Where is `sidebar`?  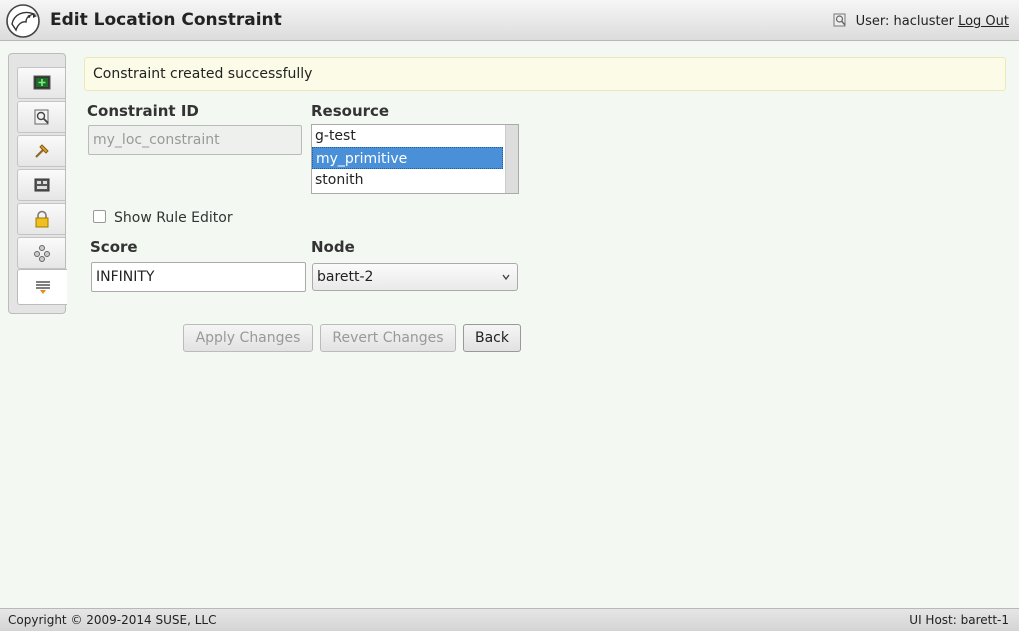
sidebar is located at coordinates (37, 183).